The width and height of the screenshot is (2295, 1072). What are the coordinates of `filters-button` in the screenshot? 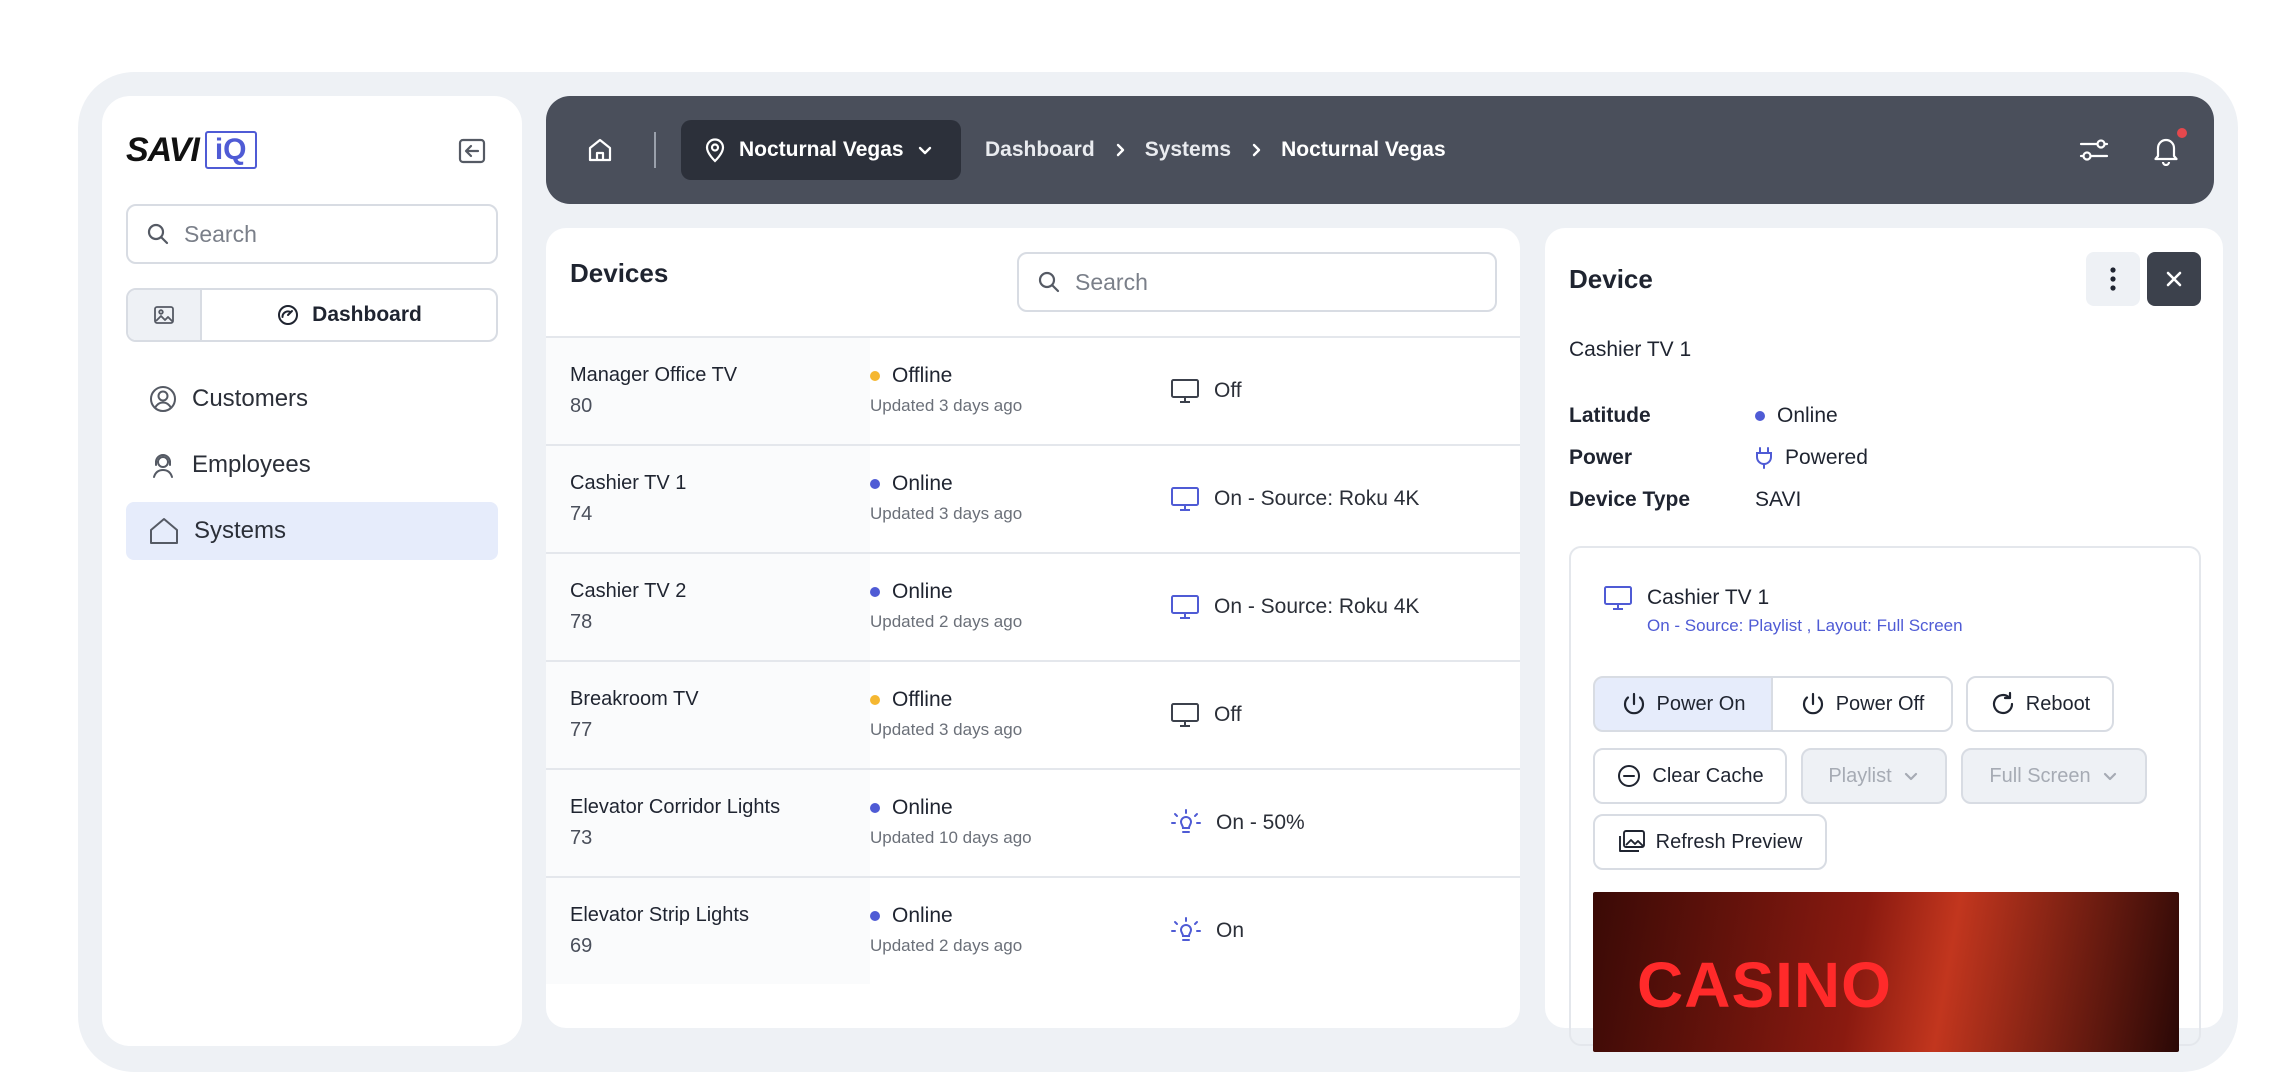 It's located at (2094, 150).